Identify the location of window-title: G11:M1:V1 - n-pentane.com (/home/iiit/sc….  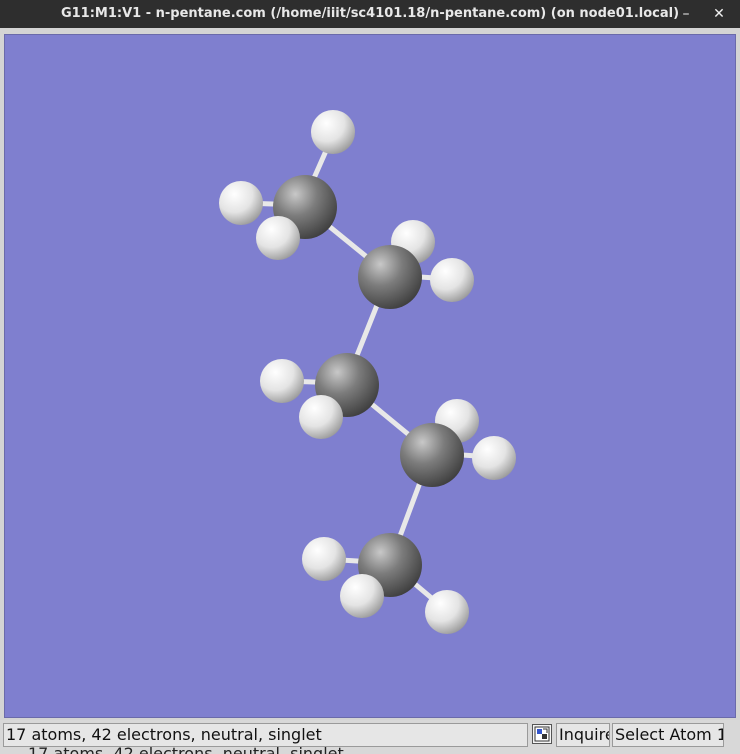
(370, 13).